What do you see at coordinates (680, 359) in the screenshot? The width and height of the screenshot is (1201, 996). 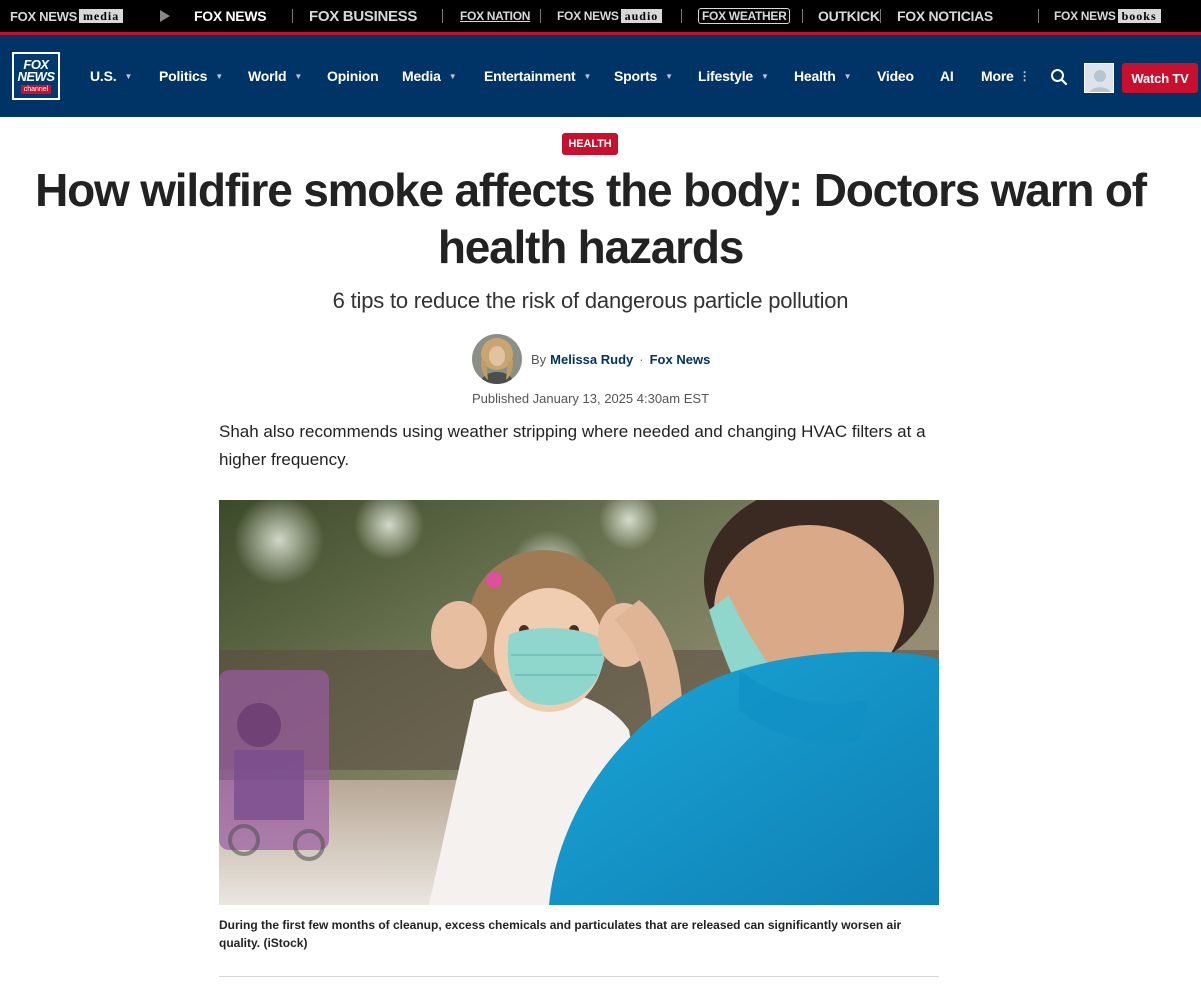 I see `source-link: Fox News` at bounding box center [680, 359].